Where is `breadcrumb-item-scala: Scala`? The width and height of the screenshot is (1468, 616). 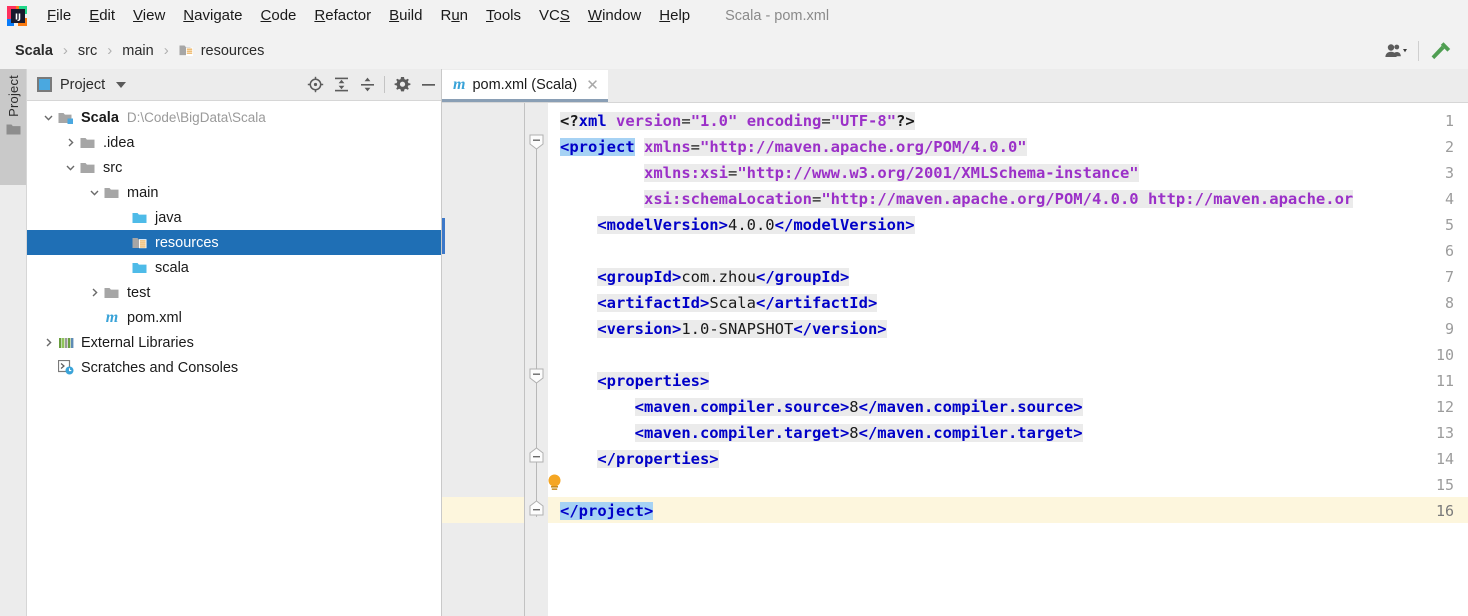 breadcrumb-item-scala: Scala is located at coordinates (34, 51).